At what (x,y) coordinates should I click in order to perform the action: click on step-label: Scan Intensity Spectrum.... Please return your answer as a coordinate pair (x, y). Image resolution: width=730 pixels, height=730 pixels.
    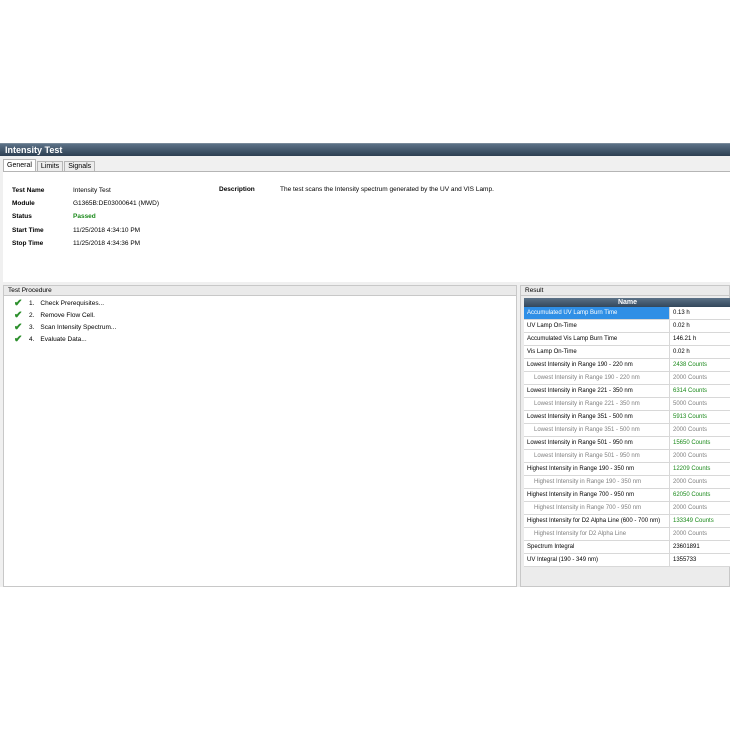
    Looking at the image, I should click on (78, 327).